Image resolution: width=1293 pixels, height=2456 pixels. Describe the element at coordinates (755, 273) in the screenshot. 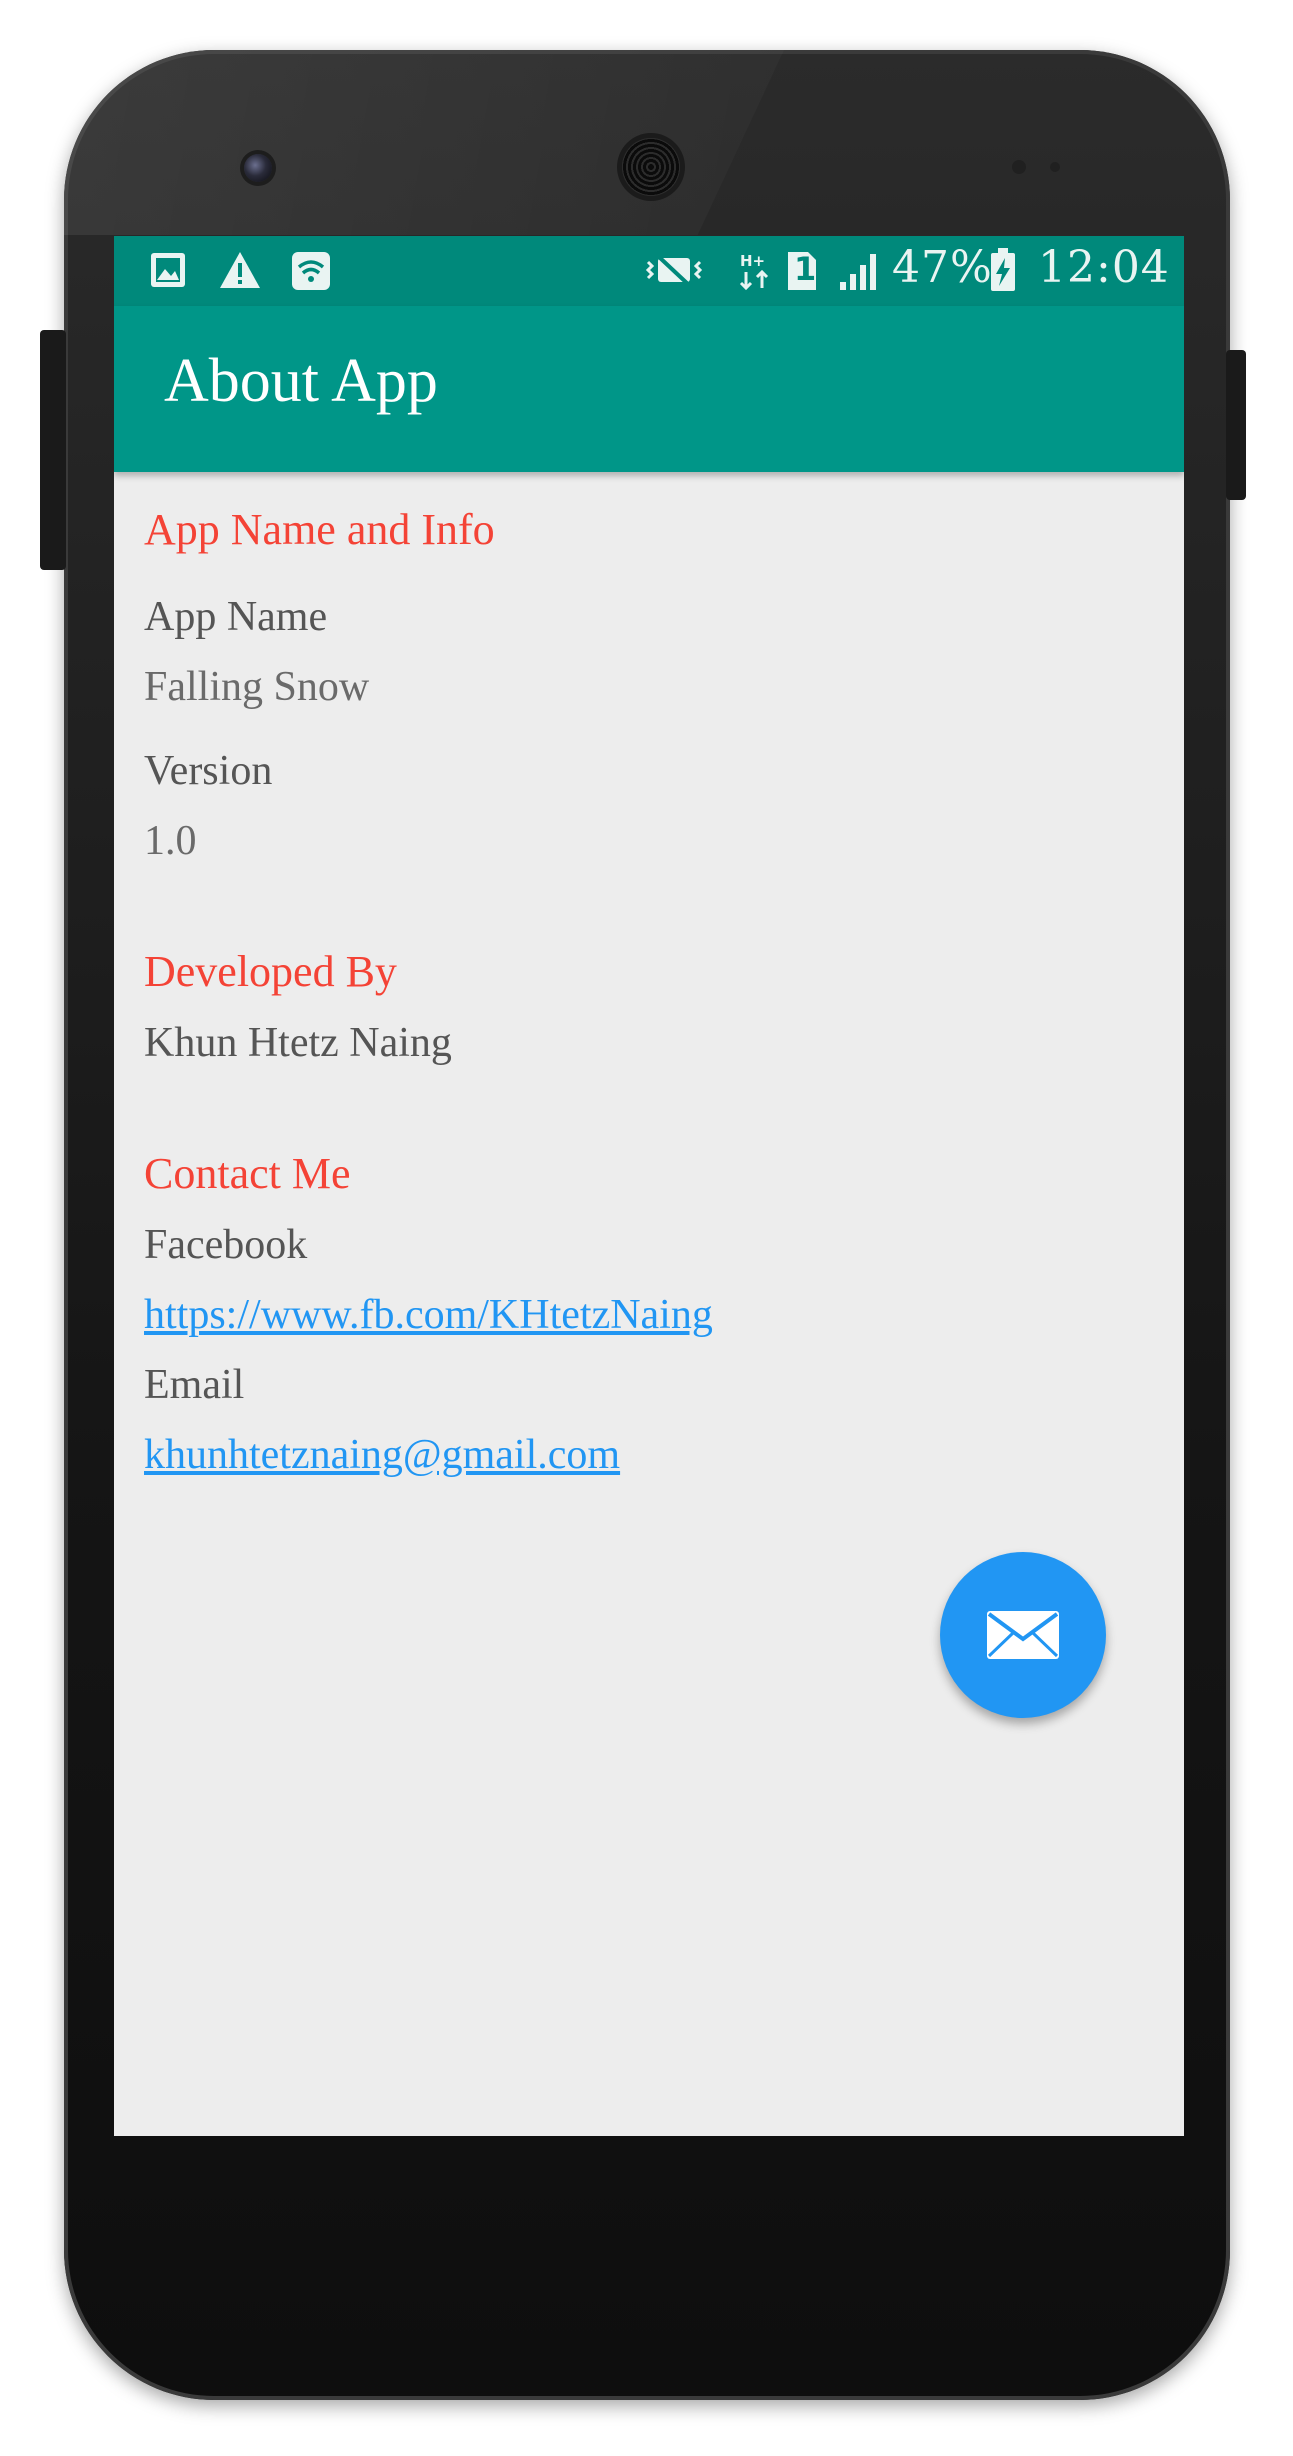

I see `data-hplus-icon: H+` at that location.